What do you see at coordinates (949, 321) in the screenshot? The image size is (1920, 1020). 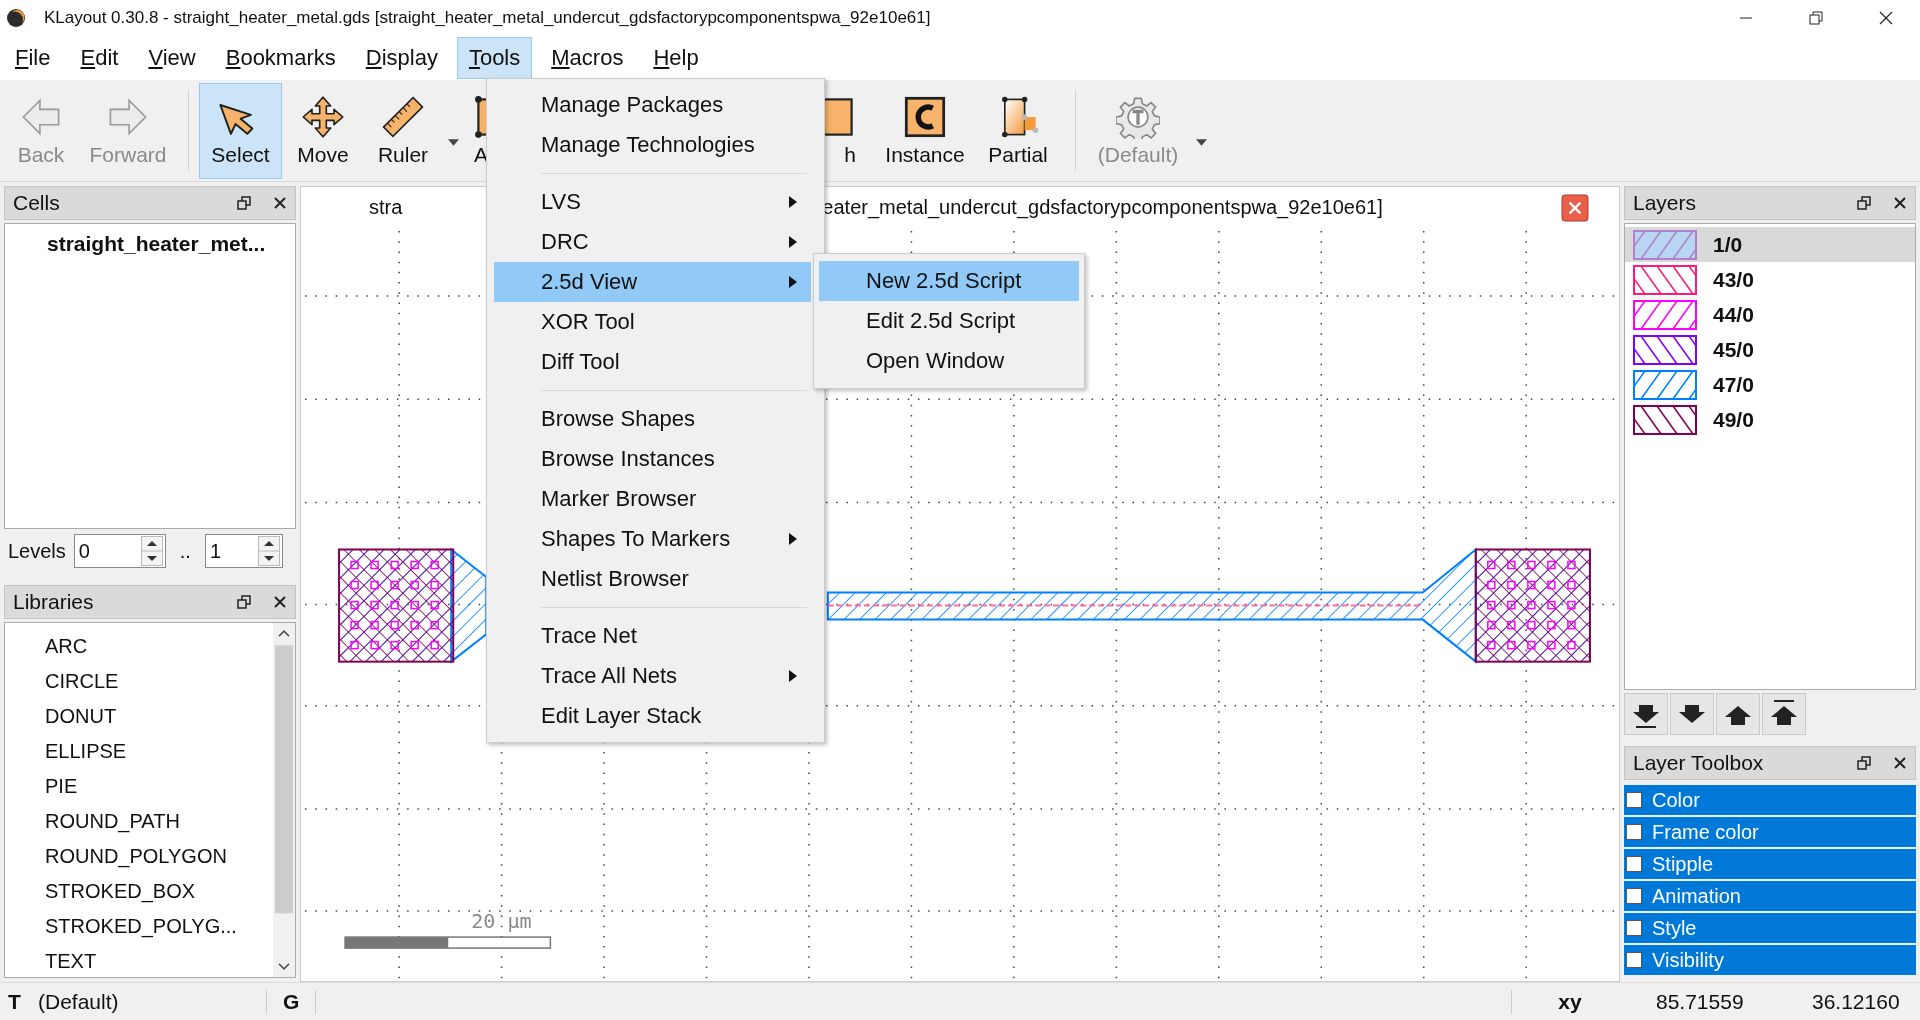 I see `menu-item: Edit 2.5d Script` at bounding box center [949, 321].